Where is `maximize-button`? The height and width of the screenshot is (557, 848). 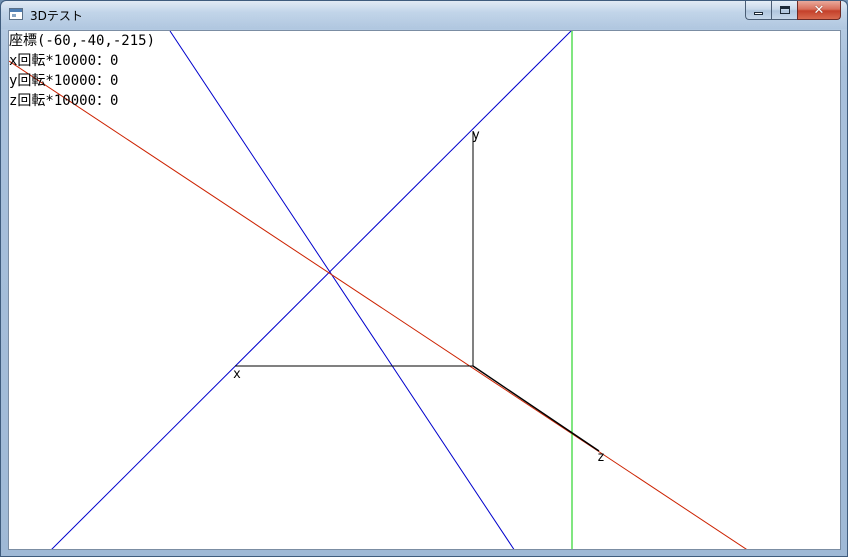
maximize-button is located at coordinates (784, 10).